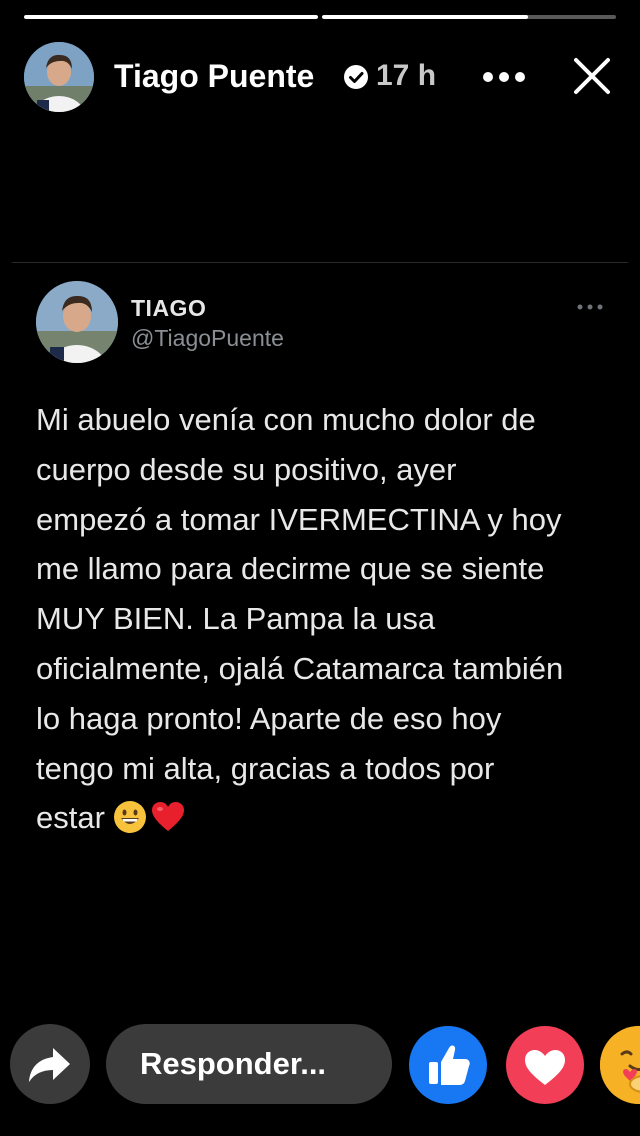 Image resolution: width=640 pixels, height=1136 pixels. I want to click on verified-badge-icon, so click(356, 77).